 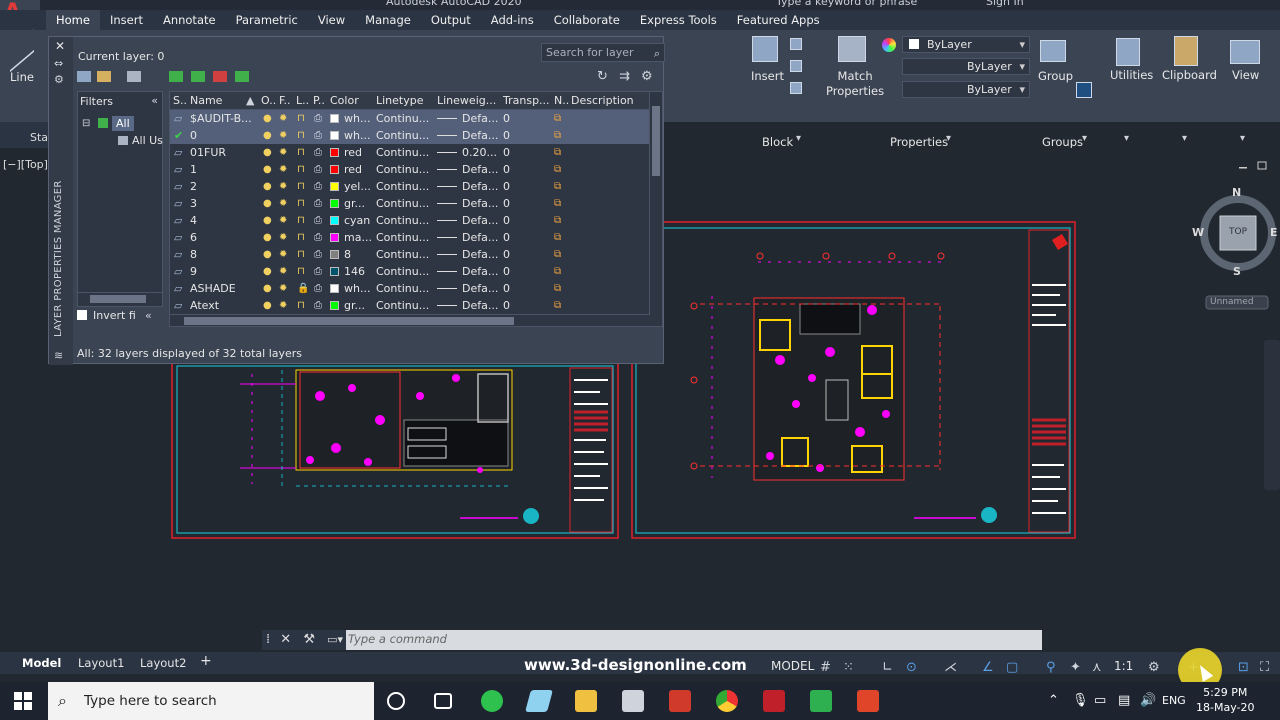 I want to click on input-language: ENG, so click(x=1174, y=700).